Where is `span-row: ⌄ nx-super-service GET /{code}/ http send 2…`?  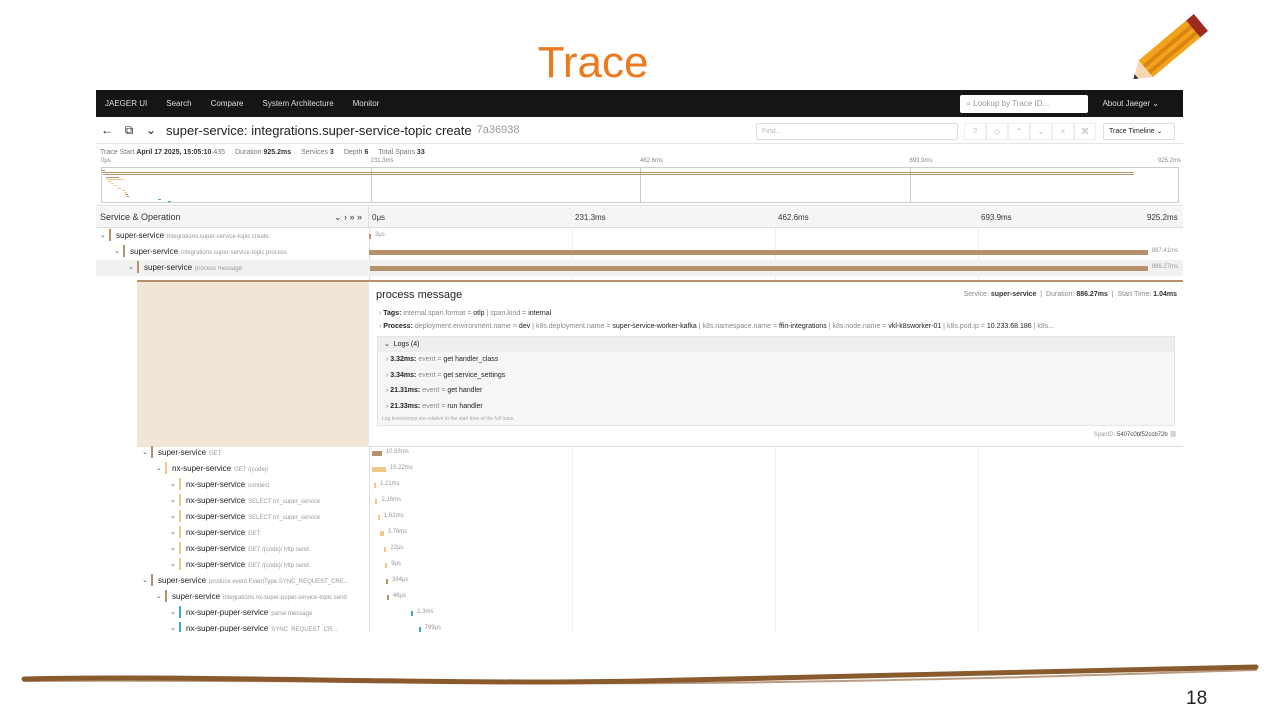
span-row: ⌄ nx-super-service GET /{code}/ http send 2… is located at coordinates (639, 549).